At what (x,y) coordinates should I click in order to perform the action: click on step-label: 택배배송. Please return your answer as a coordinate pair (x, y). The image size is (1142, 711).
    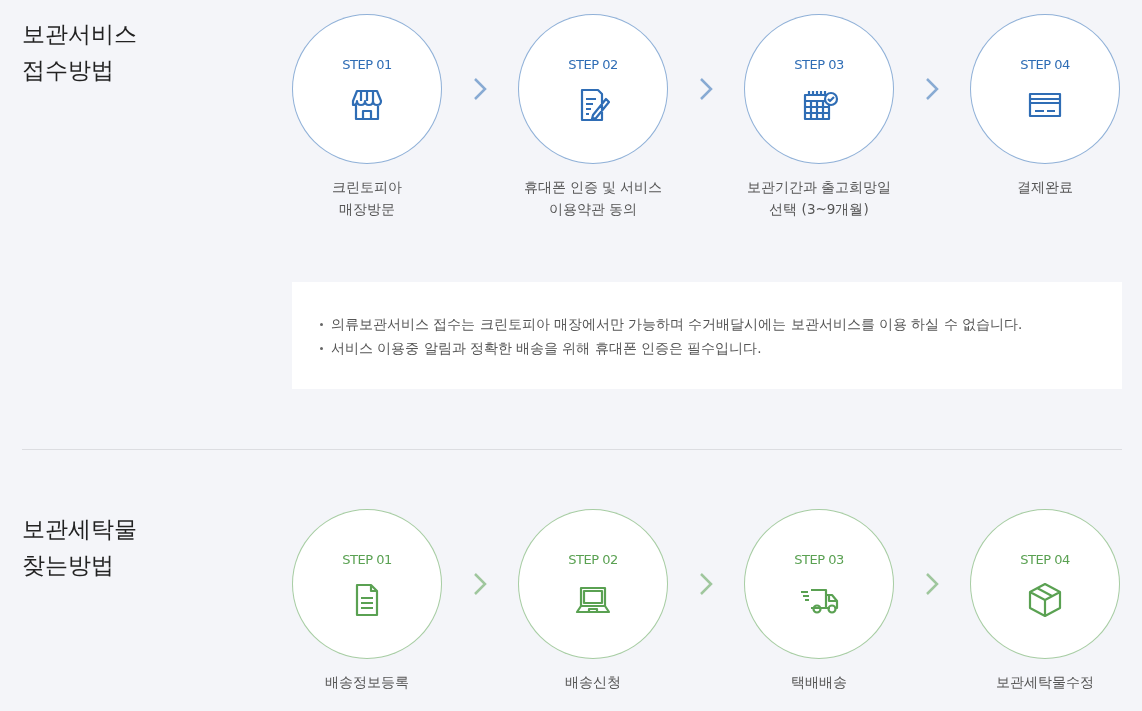
    Looking at the image, I should click on (819, 682).